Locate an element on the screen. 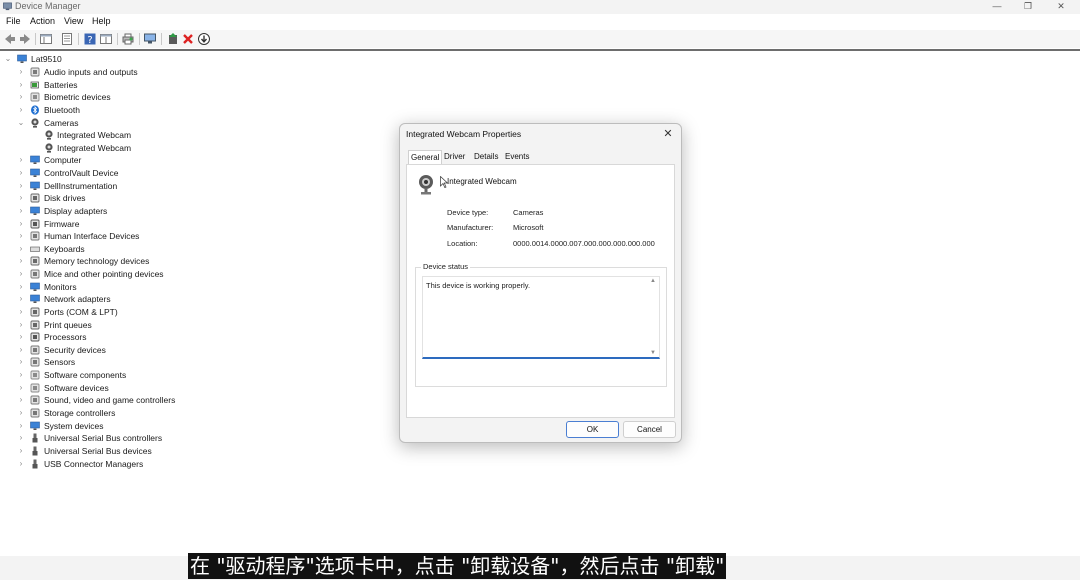 This screenshot has height=580, width=1080. device-status-textbox: This device is working properly. ▲ ▼ is located at coordinates (541, 317).